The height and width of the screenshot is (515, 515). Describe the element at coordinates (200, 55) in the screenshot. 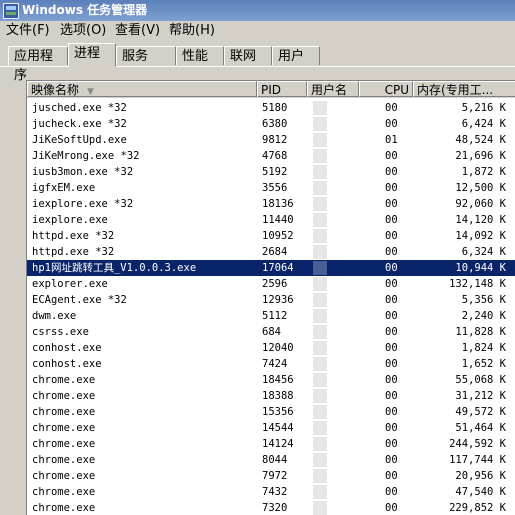

I see `tab-performance: 性能` at that location.